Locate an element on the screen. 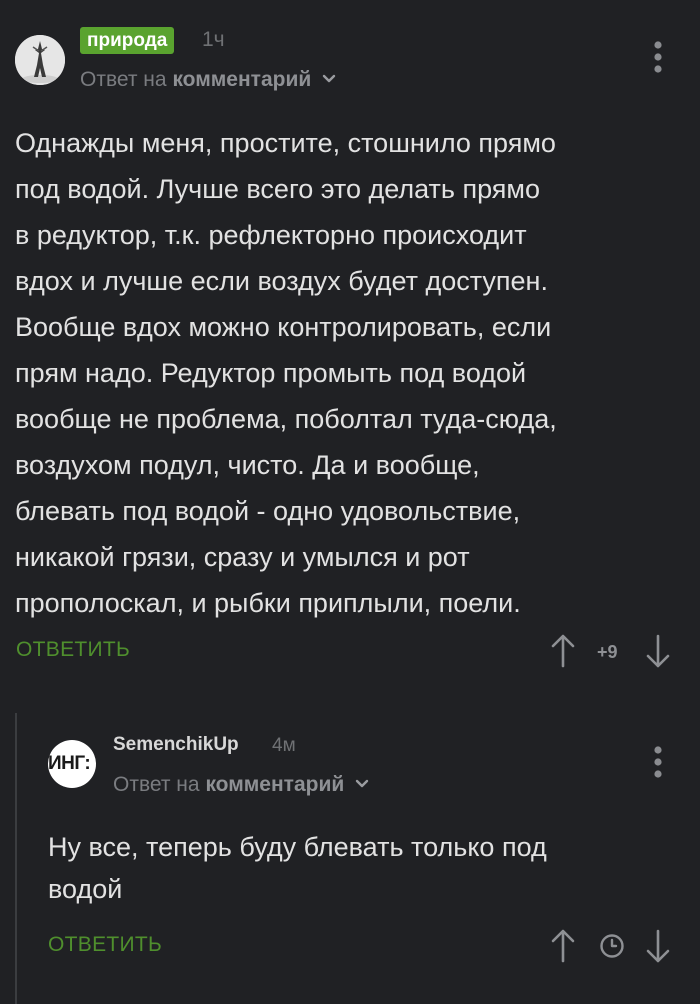  user-avatar: ИНГ: is located at coordinates (72, 764).